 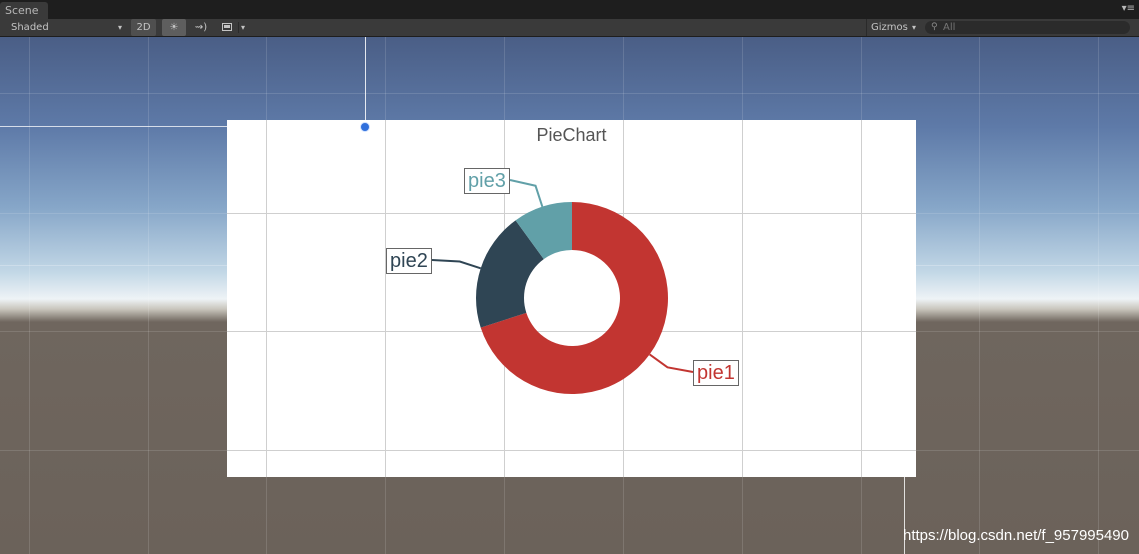 I want to click on gizmos-label: Gizmos, so click(x=889, y=27).